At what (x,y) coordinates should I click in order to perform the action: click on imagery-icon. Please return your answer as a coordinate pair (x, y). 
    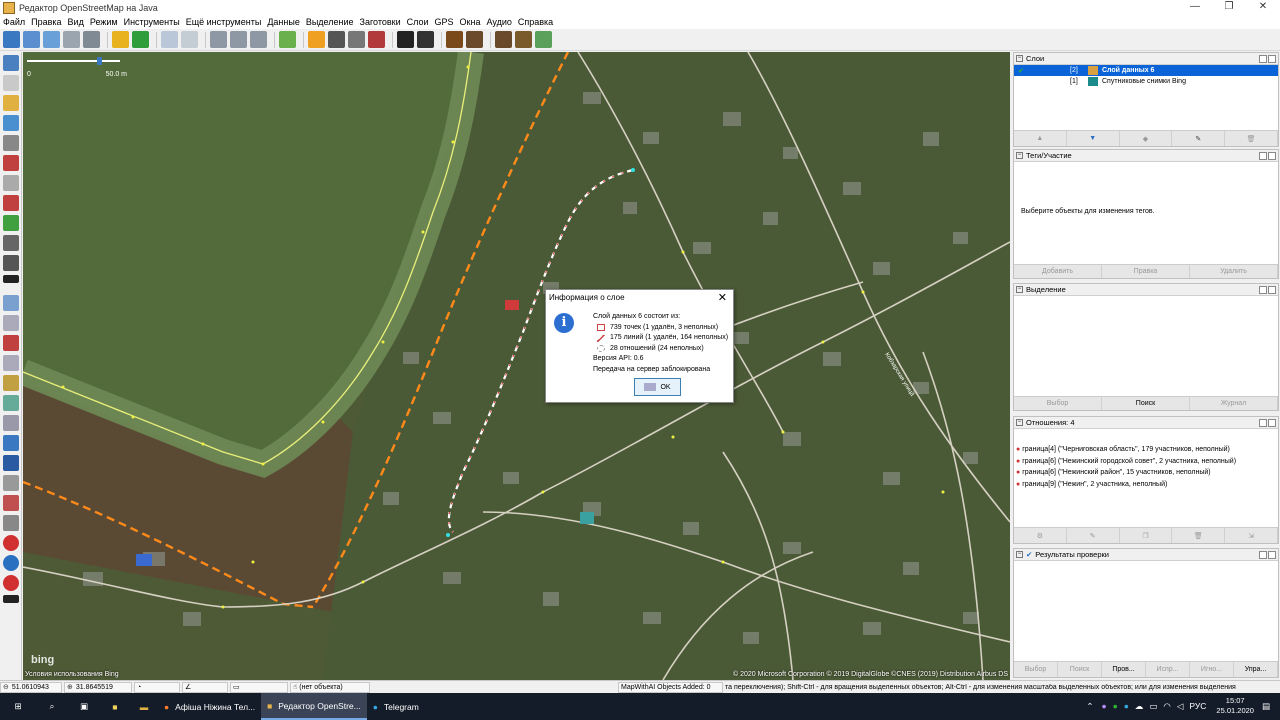
    Looking at the image, I should click on (287, 39).